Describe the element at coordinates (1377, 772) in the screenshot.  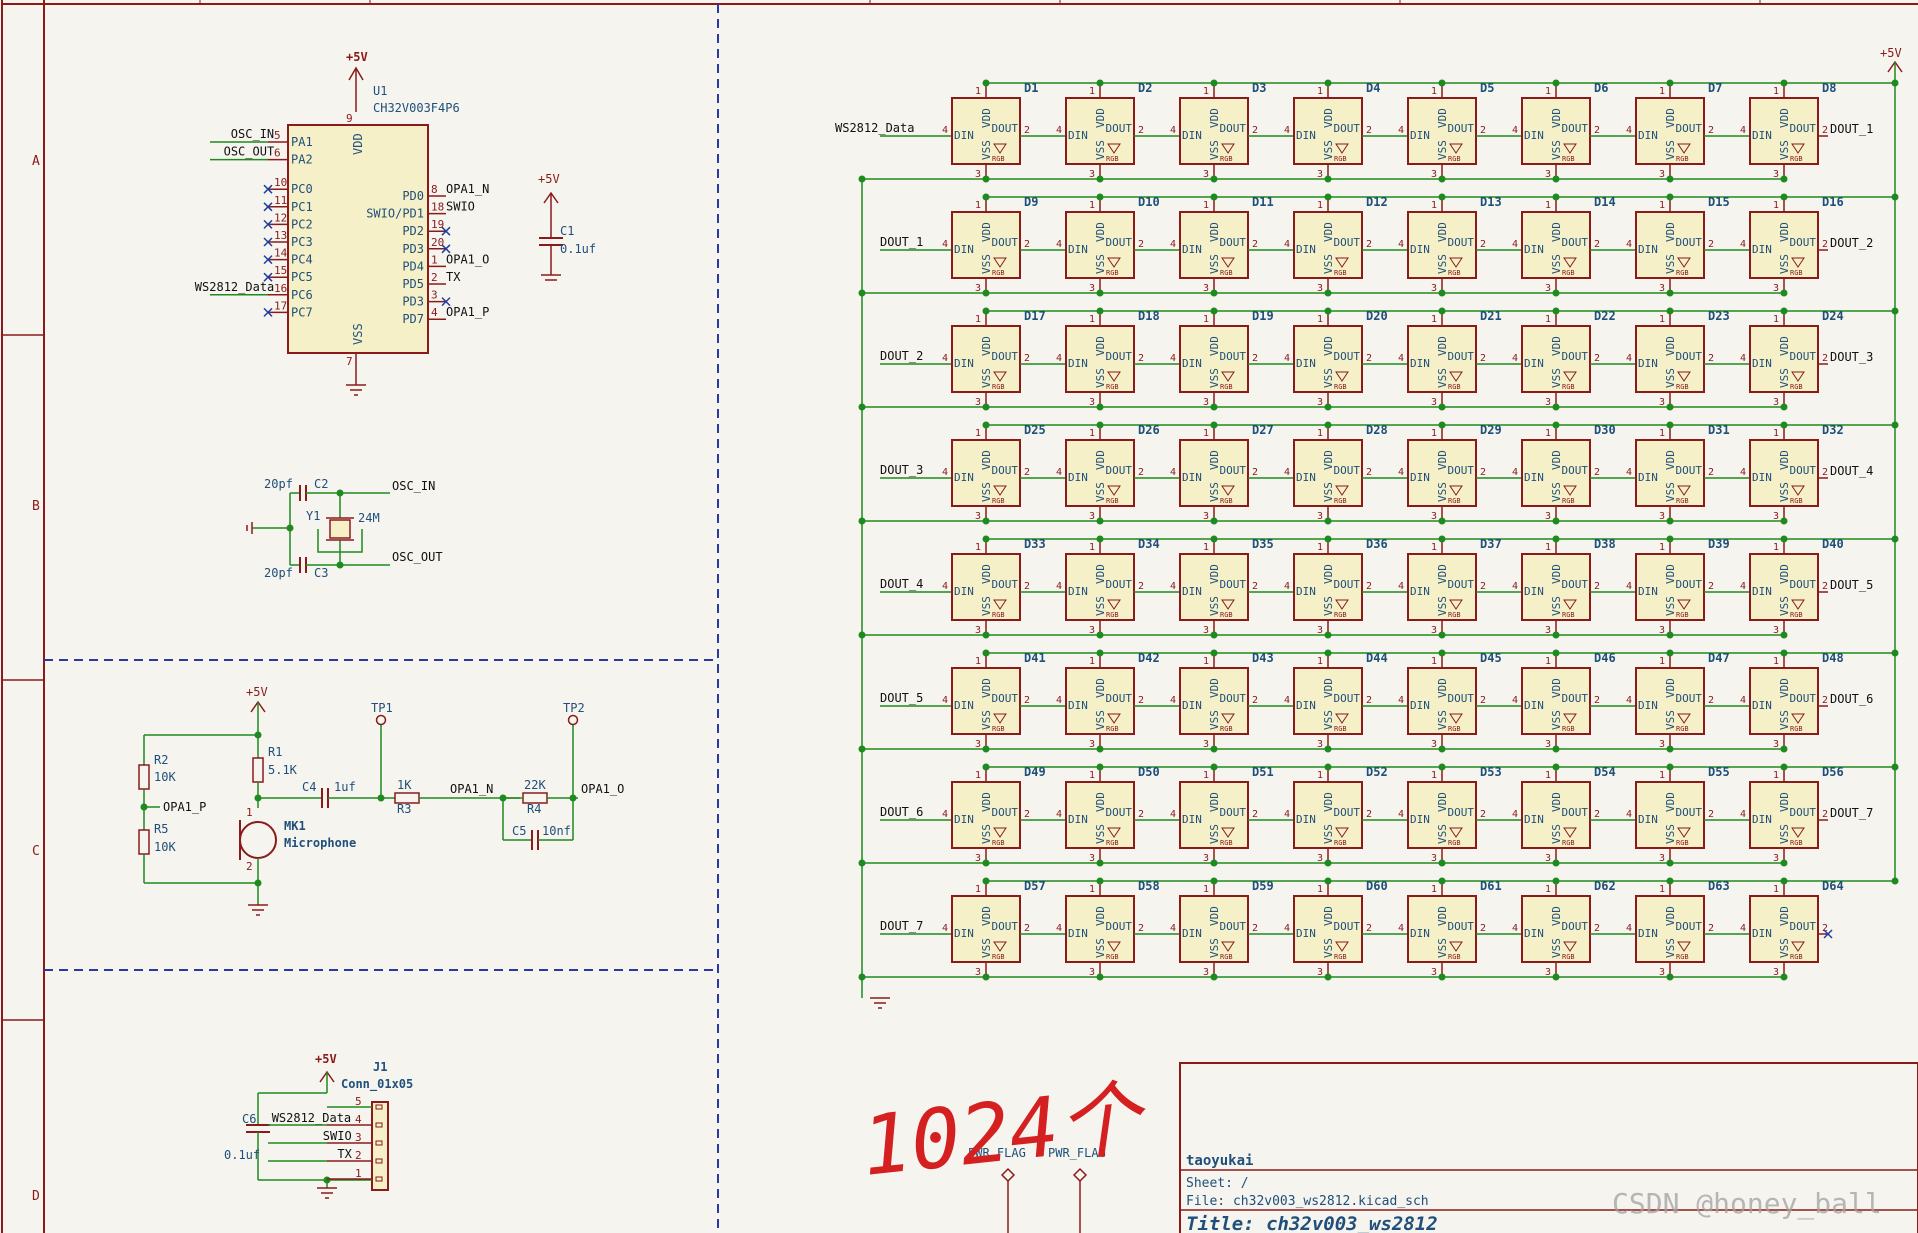
I see `led-ref: D52` at that location.